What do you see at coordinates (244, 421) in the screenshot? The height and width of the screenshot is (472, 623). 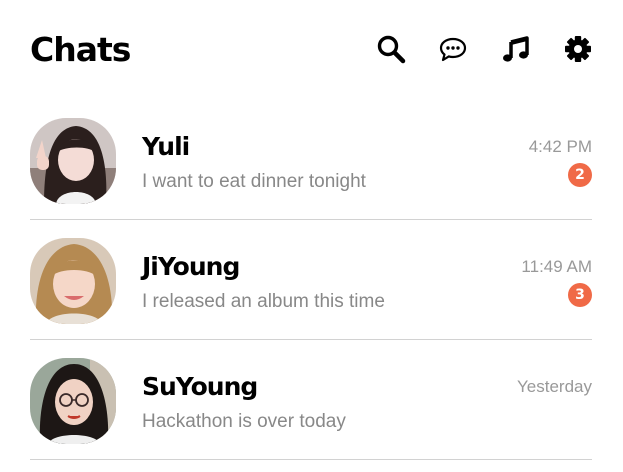 I see `message-preview: Hackathon is over today` at bounding box center [244, 421].